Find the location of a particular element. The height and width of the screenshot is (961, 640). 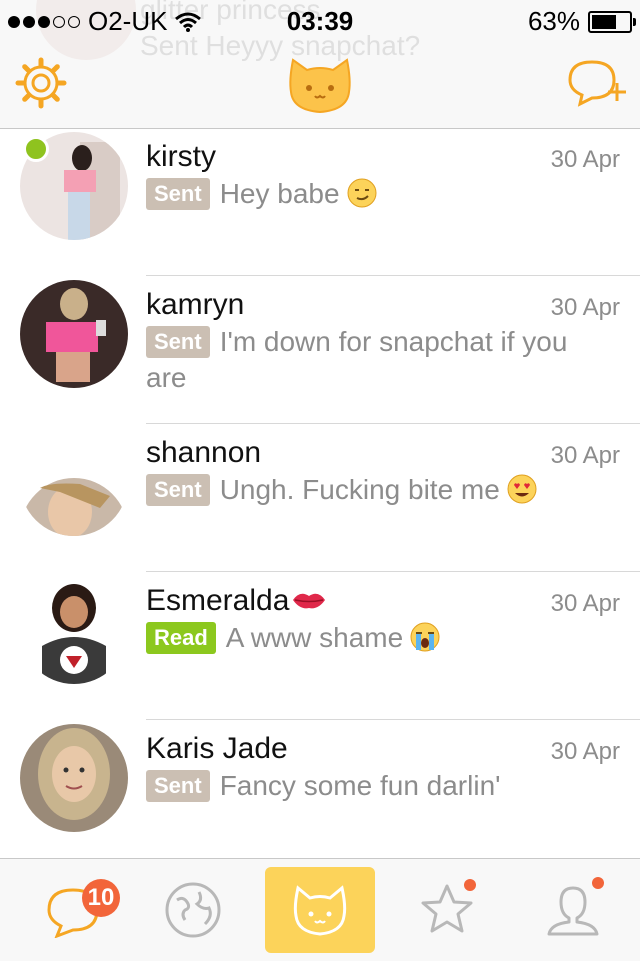

cat-logo-icon is located at coordinates (320, 86).